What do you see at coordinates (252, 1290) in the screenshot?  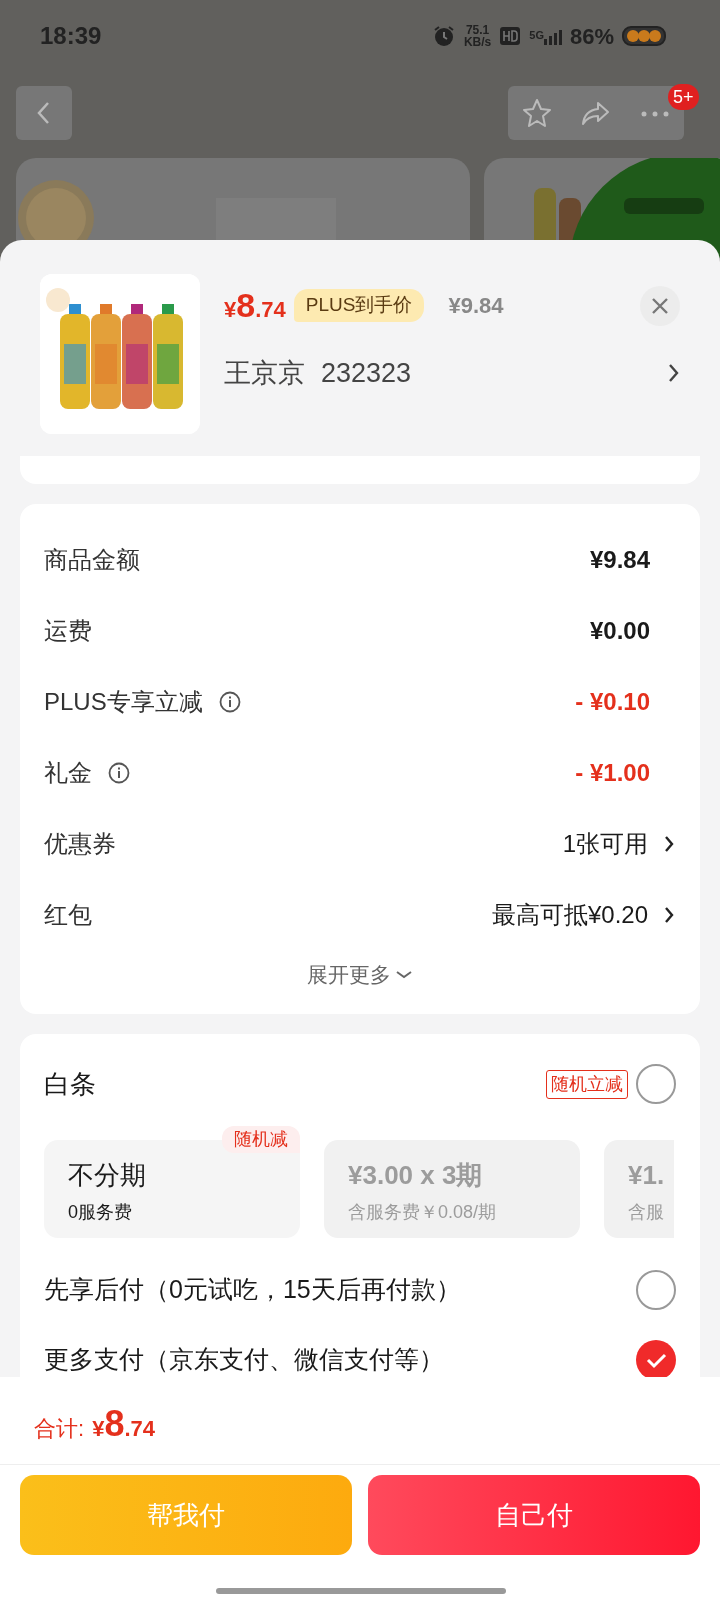 I see `payment-option-label: 先享后付（0元试吃，15天后再付款）` at bounding box center [252, 1290].